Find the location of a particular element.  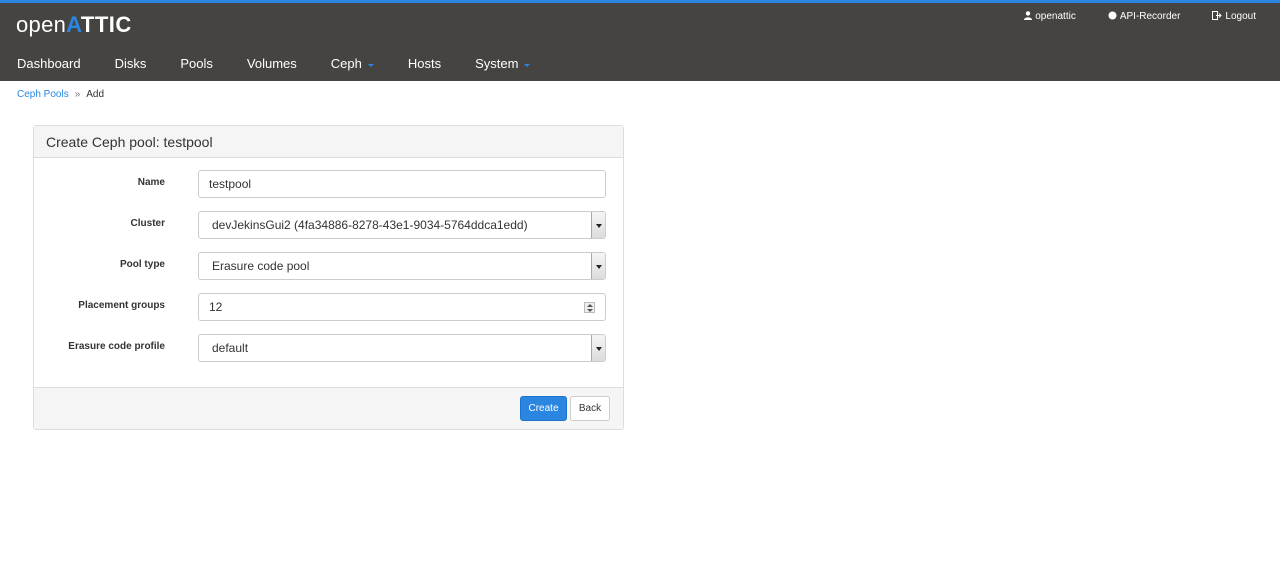

erasure-code-profile-label: Erasure code profile is located at coordinates (116, 346).